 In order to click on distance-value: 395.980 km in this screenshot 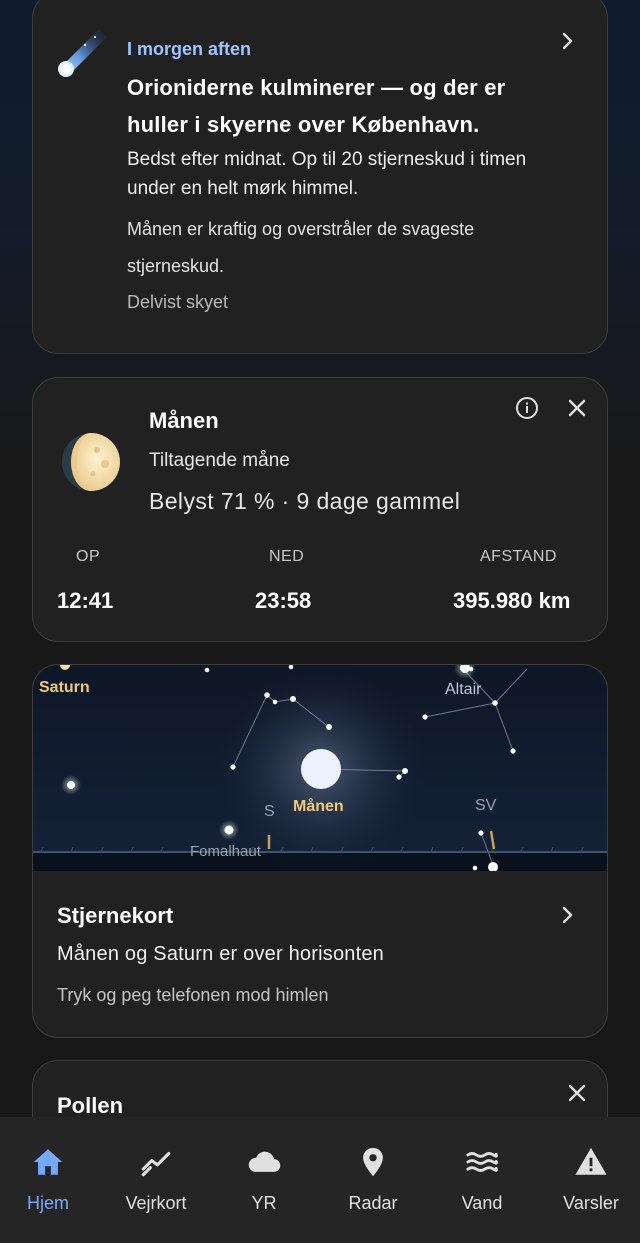, I will do `click(512, 600)`.